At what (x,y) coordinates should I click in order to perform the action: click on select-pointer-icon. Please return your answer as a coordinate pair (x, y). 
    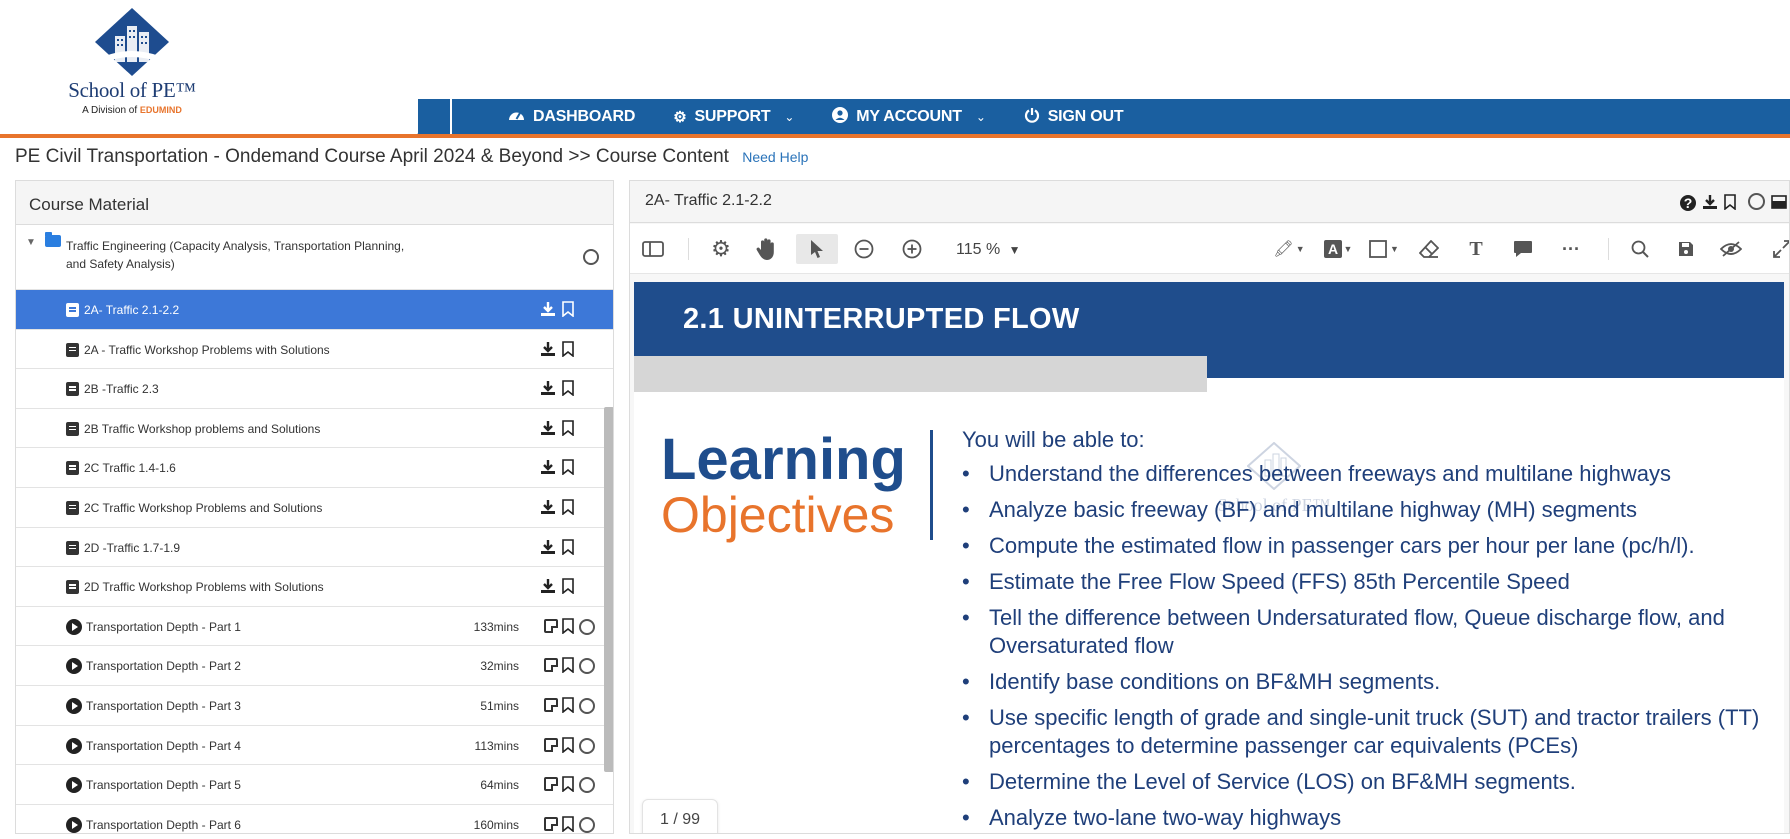
    Looking at the image, I should click on (817, 249).